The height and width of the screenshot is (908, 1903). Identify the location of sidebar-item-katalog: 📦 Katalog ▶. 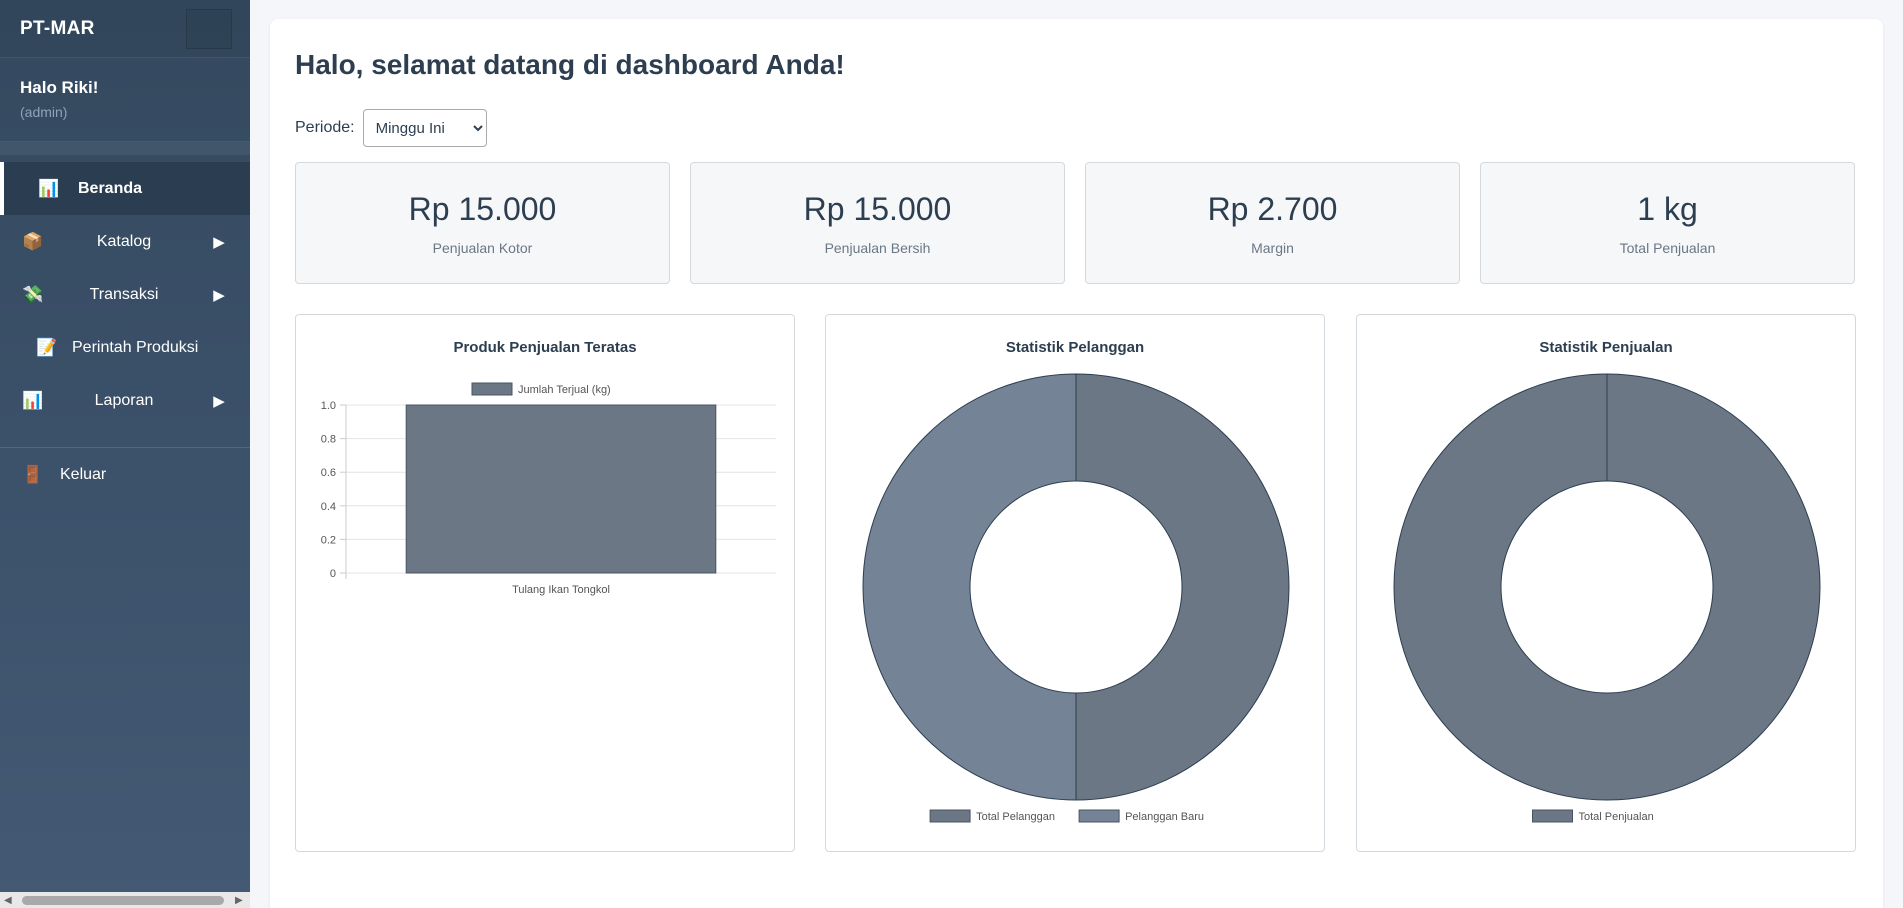
(125, 241).